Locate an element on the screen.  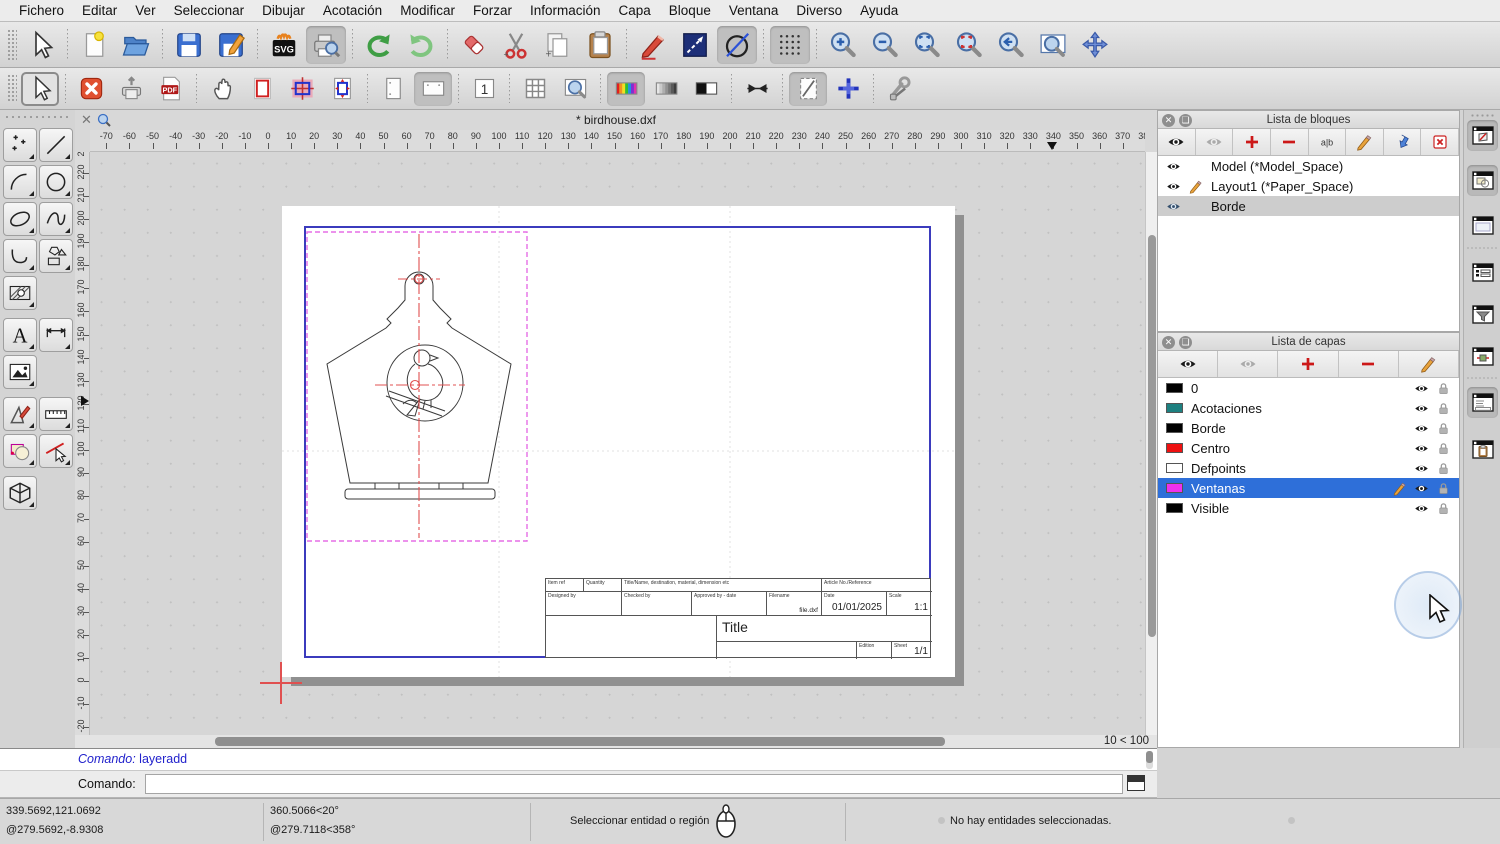
pan-hand-icon is located at coordinates (222, 89).